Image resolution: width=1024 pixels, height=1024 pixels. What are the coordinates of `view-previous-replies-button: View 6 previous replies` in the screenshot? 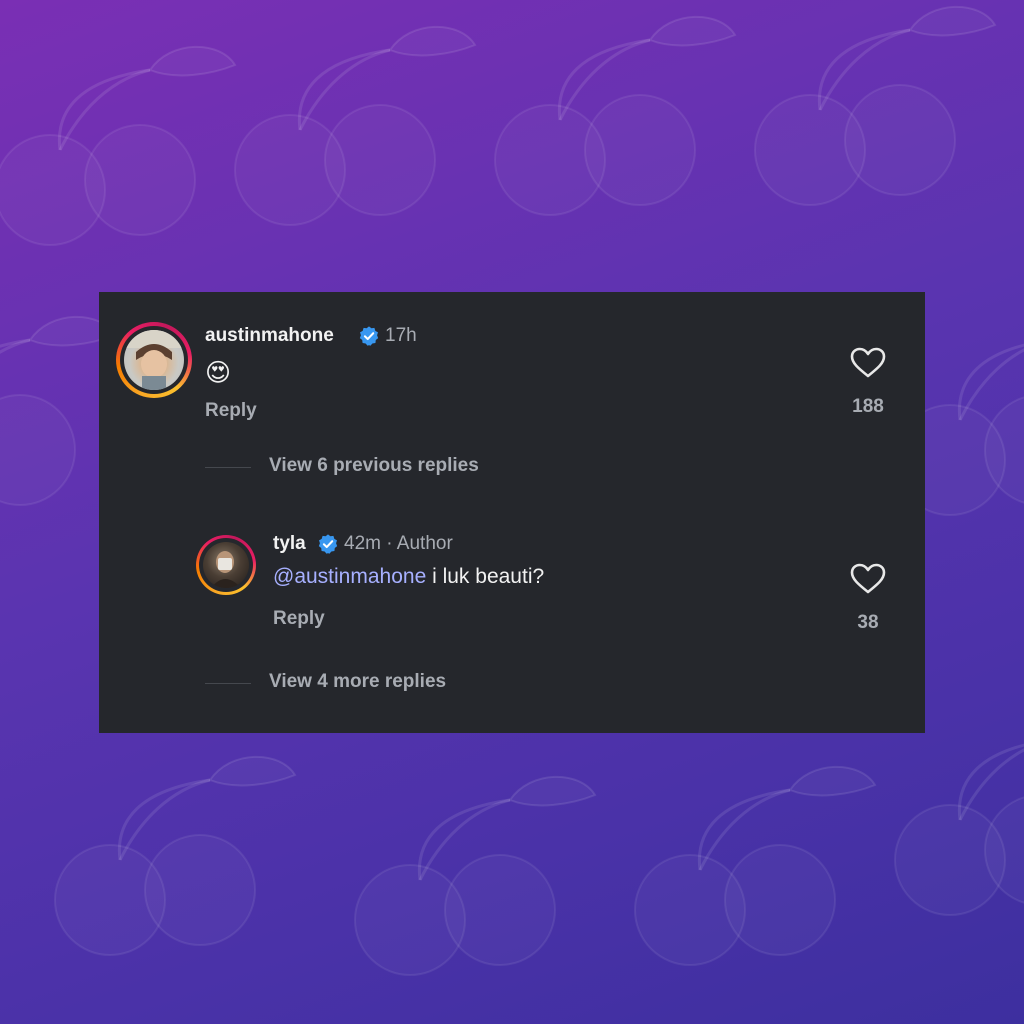 It's located at (374, 466).